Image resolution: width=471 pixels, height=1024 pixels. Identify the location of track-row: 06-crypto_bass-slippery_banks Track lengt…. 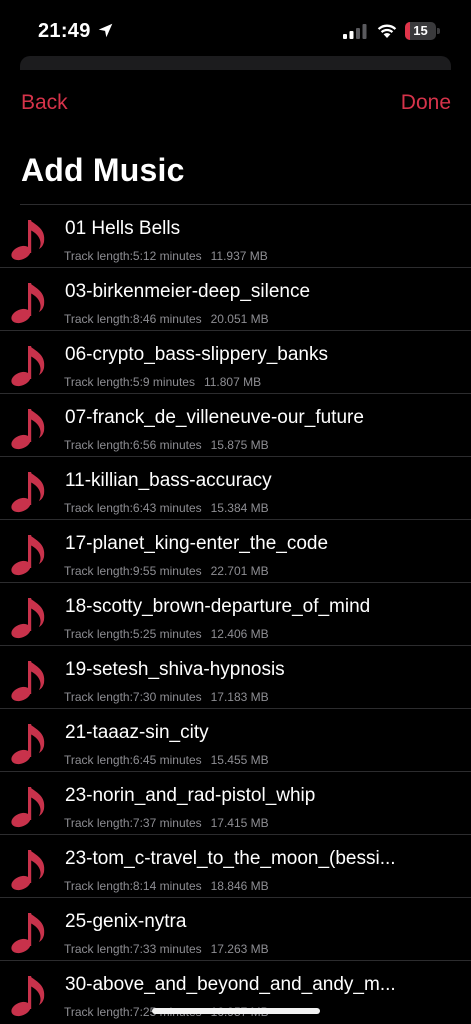
(235, 361).